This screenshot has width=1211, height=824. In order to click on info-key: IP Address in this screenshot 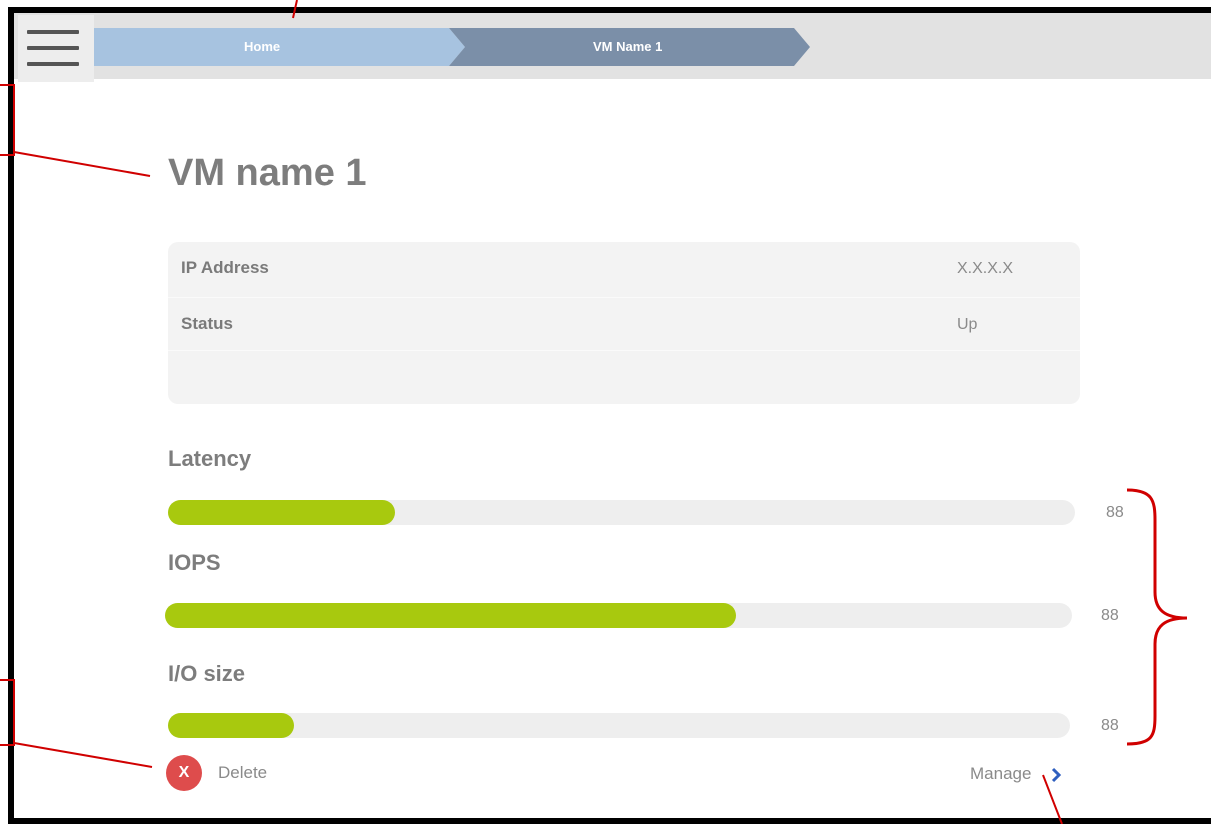, I will do `click(225, 267)`.